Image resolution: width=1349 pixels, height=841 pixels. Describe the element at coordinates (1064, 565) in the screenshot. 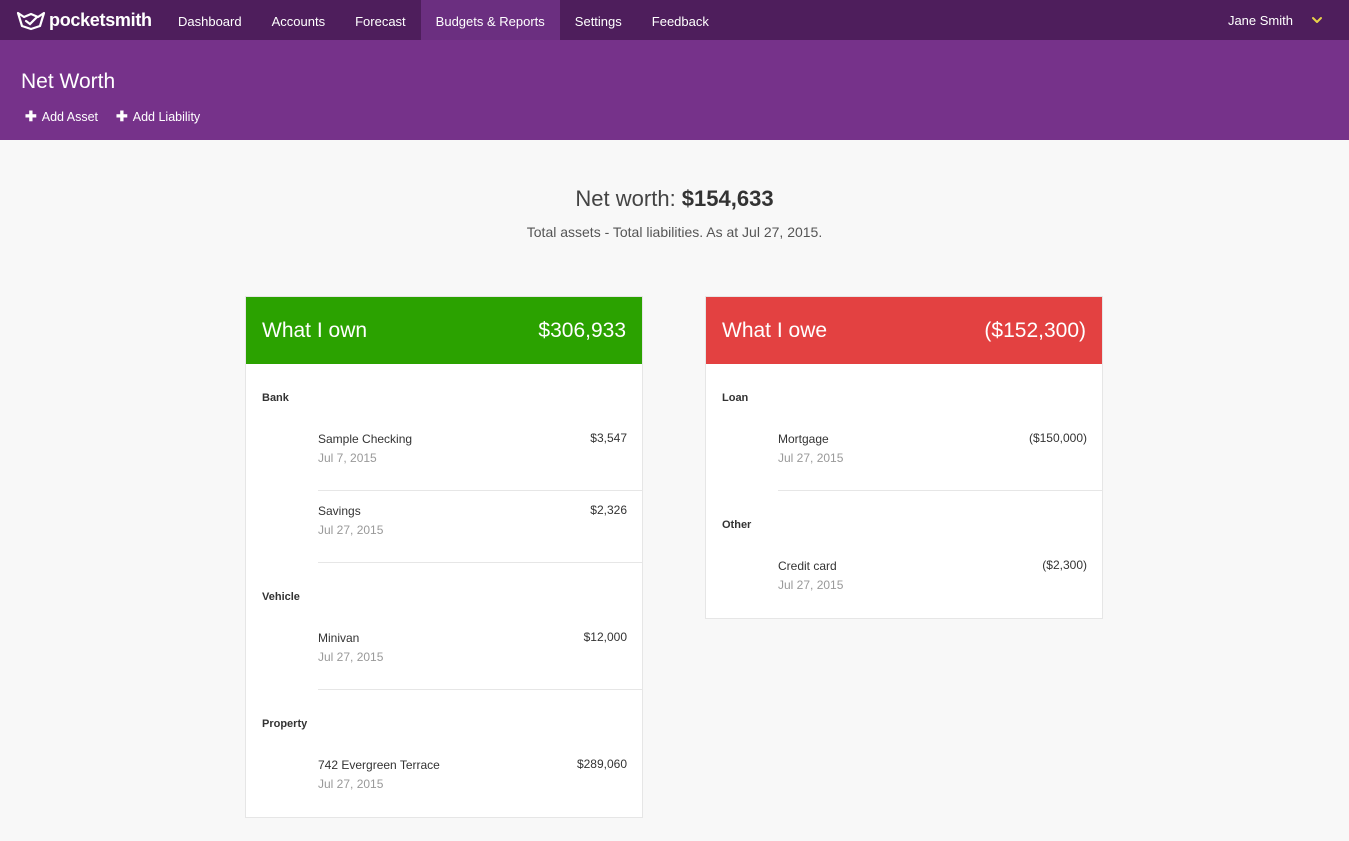

I see `account-amount: ($2,300)` at that location.